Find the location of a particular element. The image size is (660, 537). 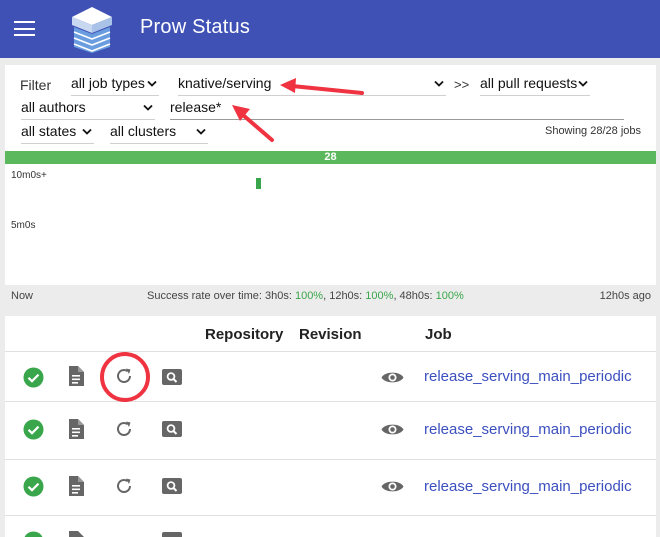

job-name-input: release* is located at coordinates (397, 109).